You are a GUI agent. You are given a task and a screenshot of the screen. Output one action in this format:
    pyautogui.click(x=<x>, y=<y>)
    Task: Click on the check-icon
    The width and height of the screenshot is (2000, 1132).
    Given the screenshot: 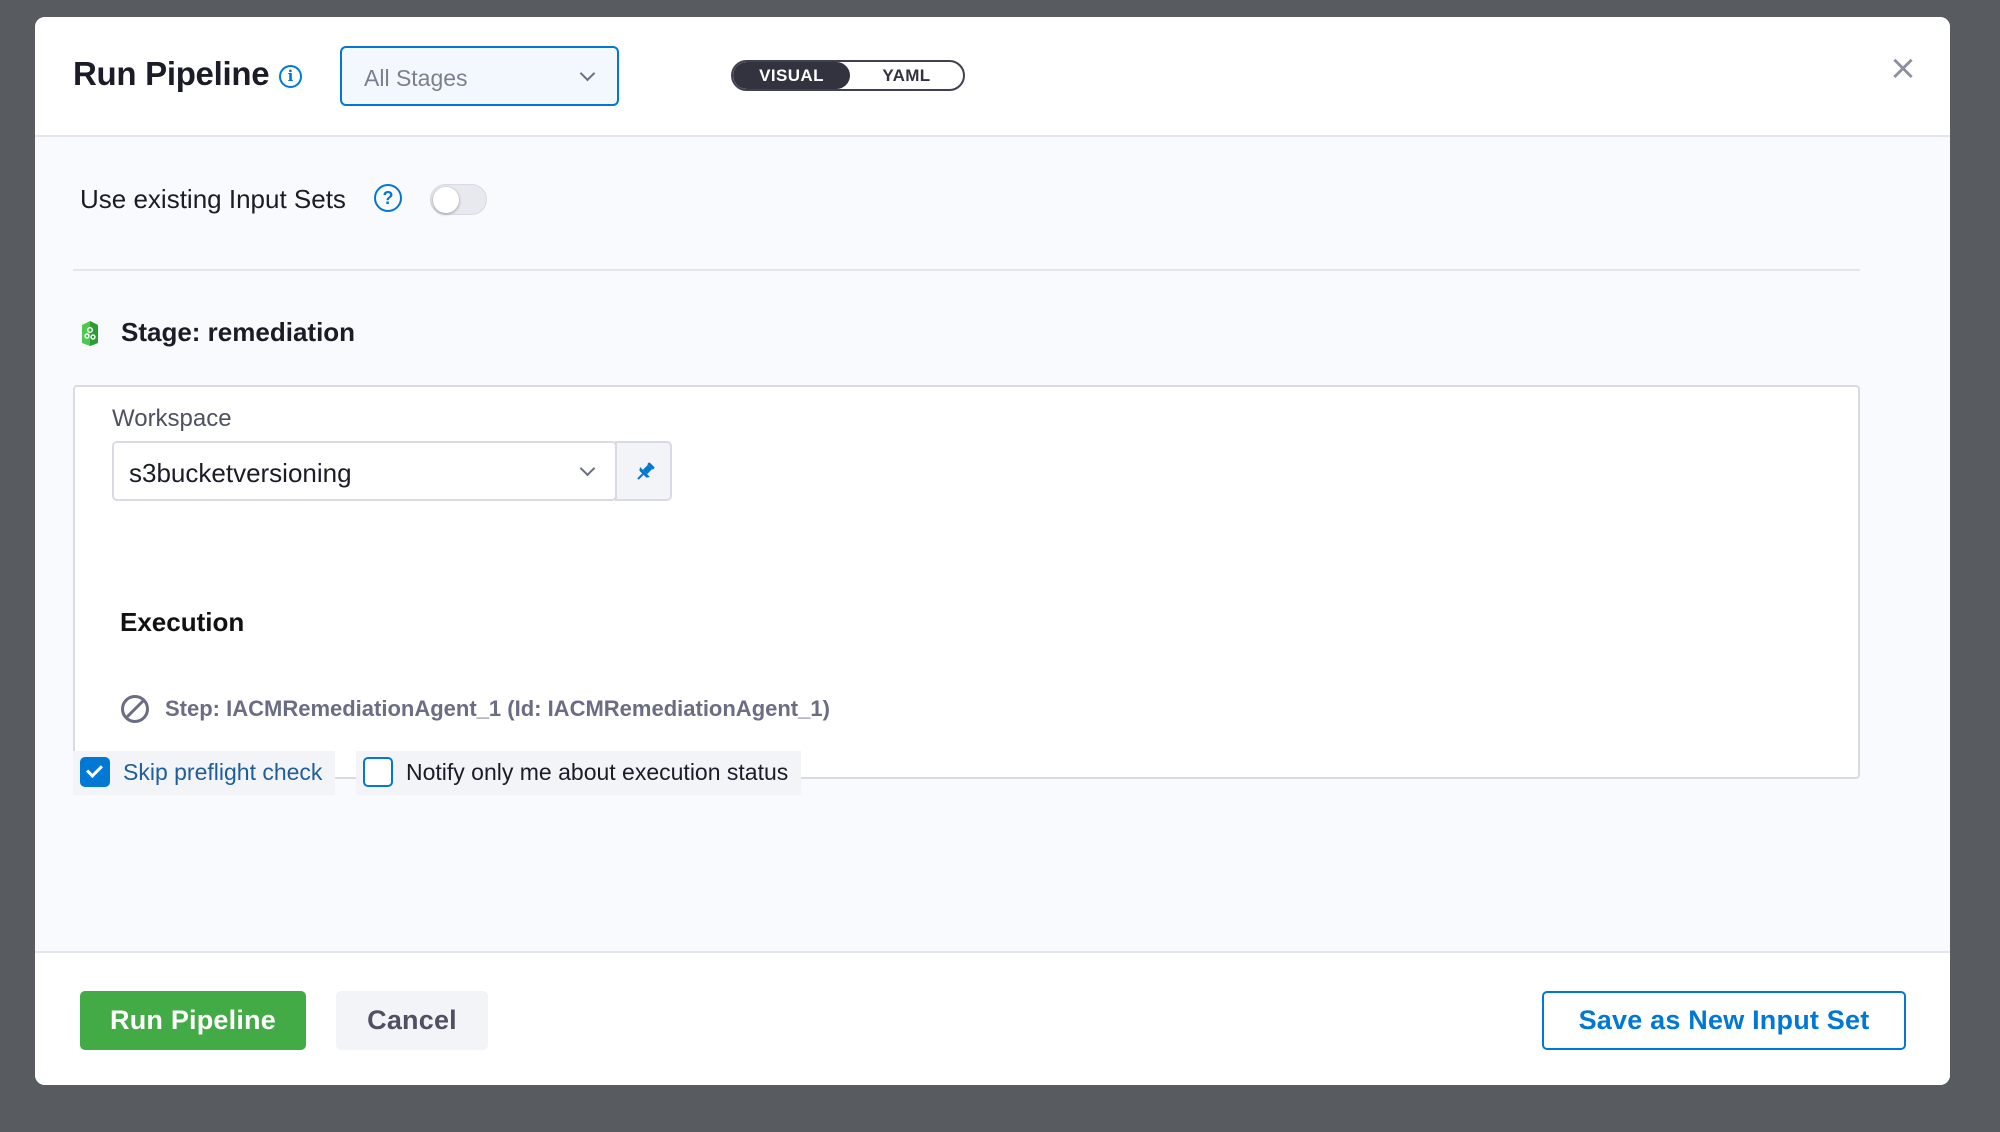 What is the action you would take?
    pyautogui.click(x=94, y=769)
    